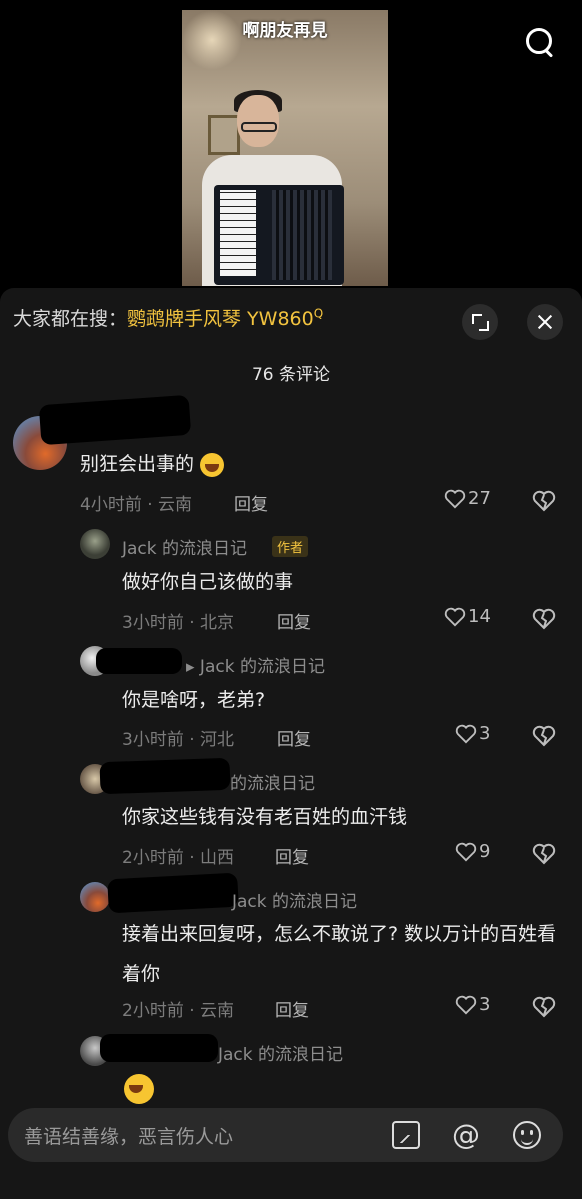  What do you see at coordinates (480, 322) in the screenshot?
I see `expand-button` at bounding box center [480, 322].